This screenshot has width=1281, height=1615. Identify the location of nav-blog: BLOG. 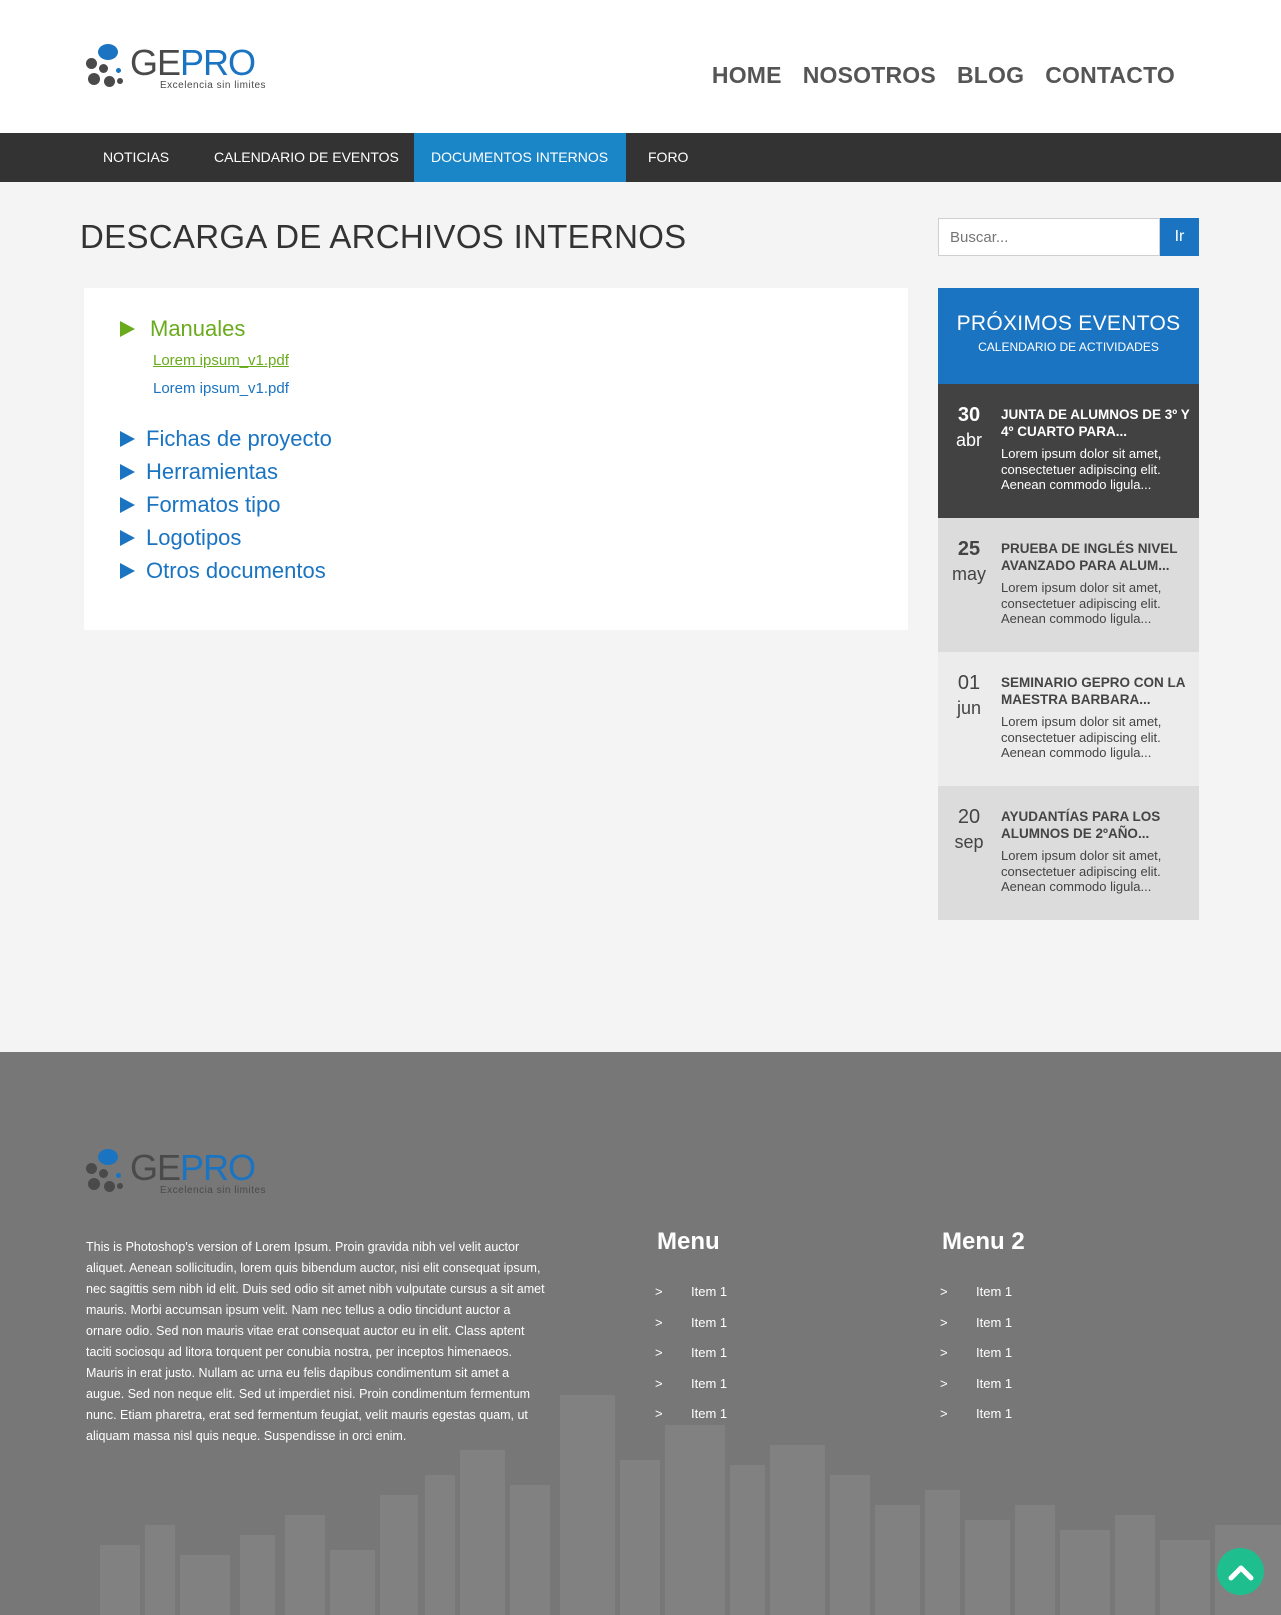
(990, 75).